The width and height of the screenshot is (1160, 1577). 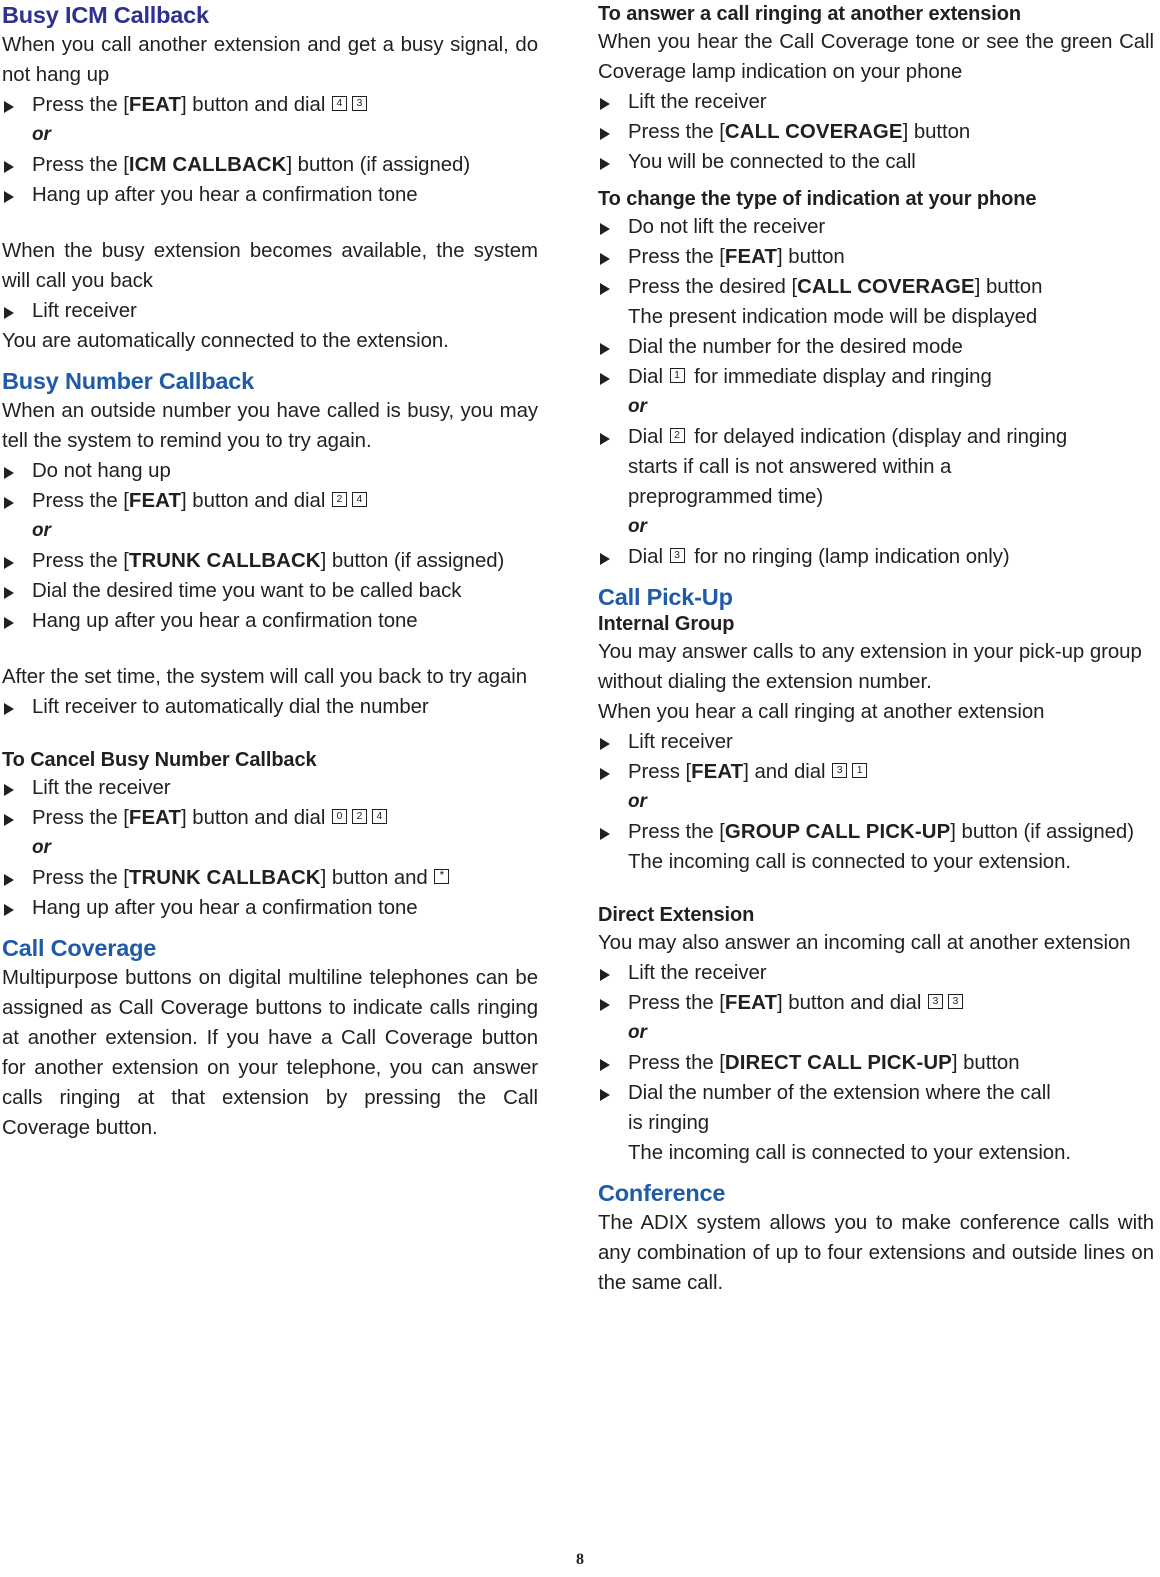 I want to click on step-item: Press the [FEAT] button and dial 33, so click(x=876, y=1003).